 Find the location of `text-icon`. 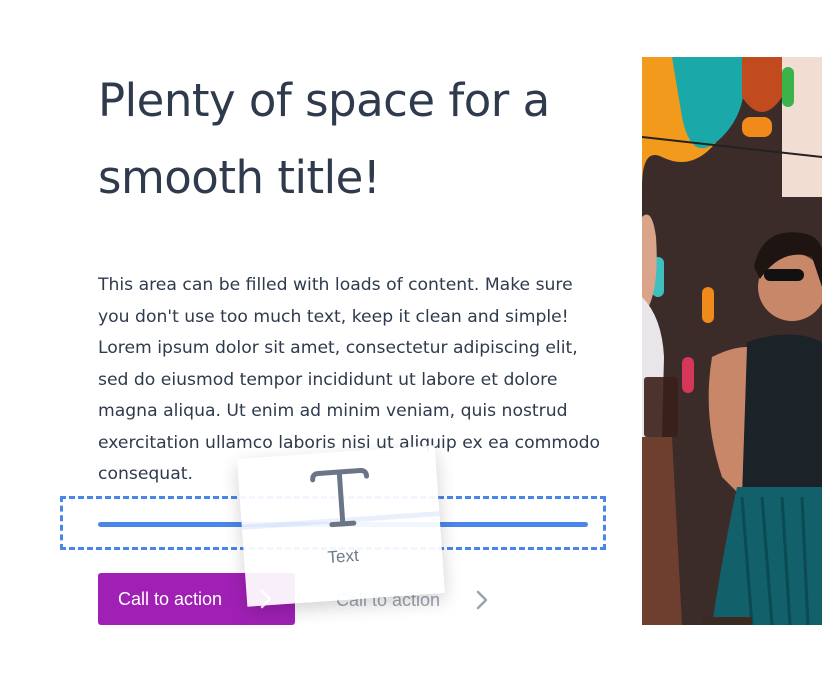

text-icon is located at coordinates (340, 498).